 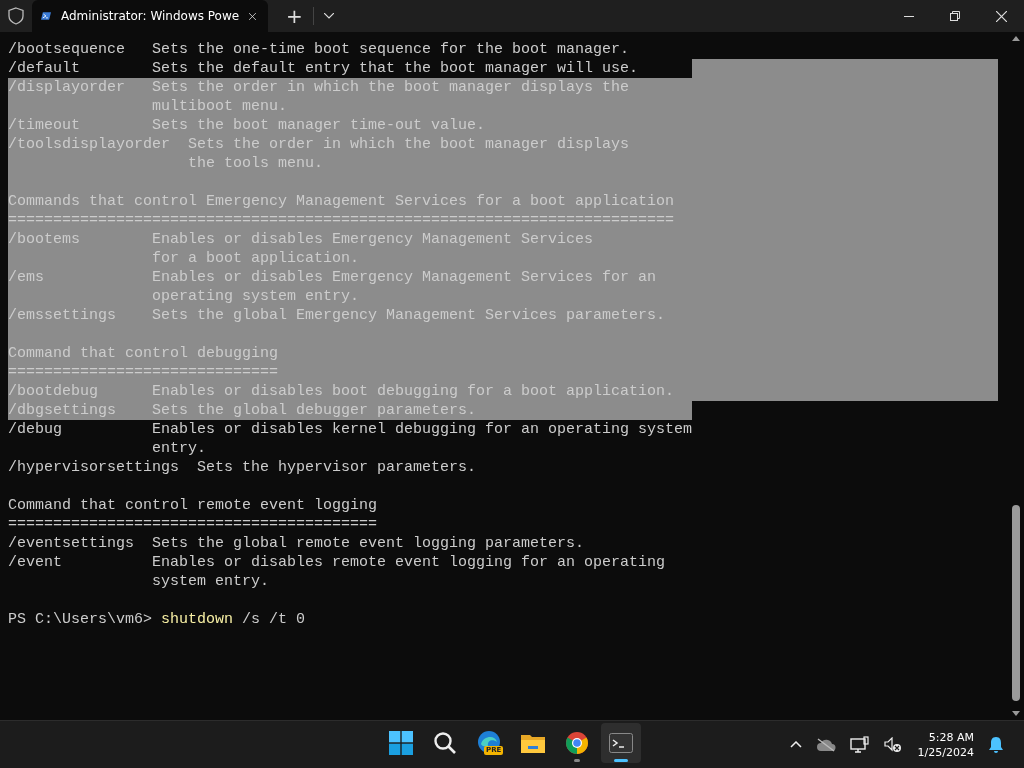 I want to click on terminal-icon, so click(x=621, y=743).